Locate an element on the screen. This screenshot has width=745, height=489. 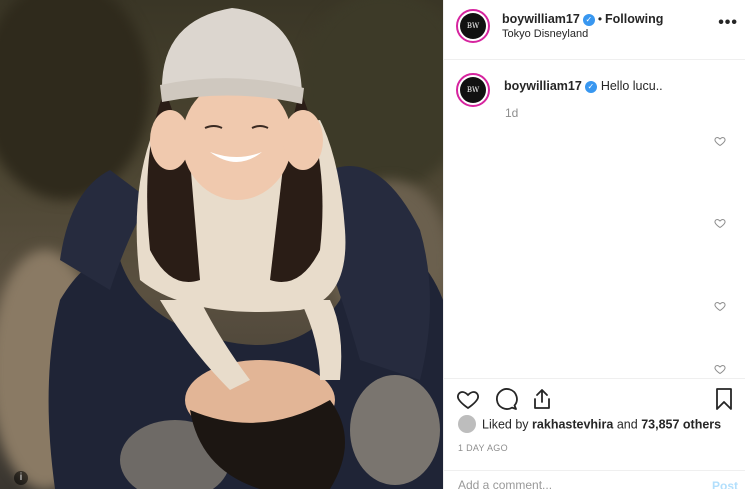
location-link: Tokyo Disneyland is located at coordinates (545, 34).